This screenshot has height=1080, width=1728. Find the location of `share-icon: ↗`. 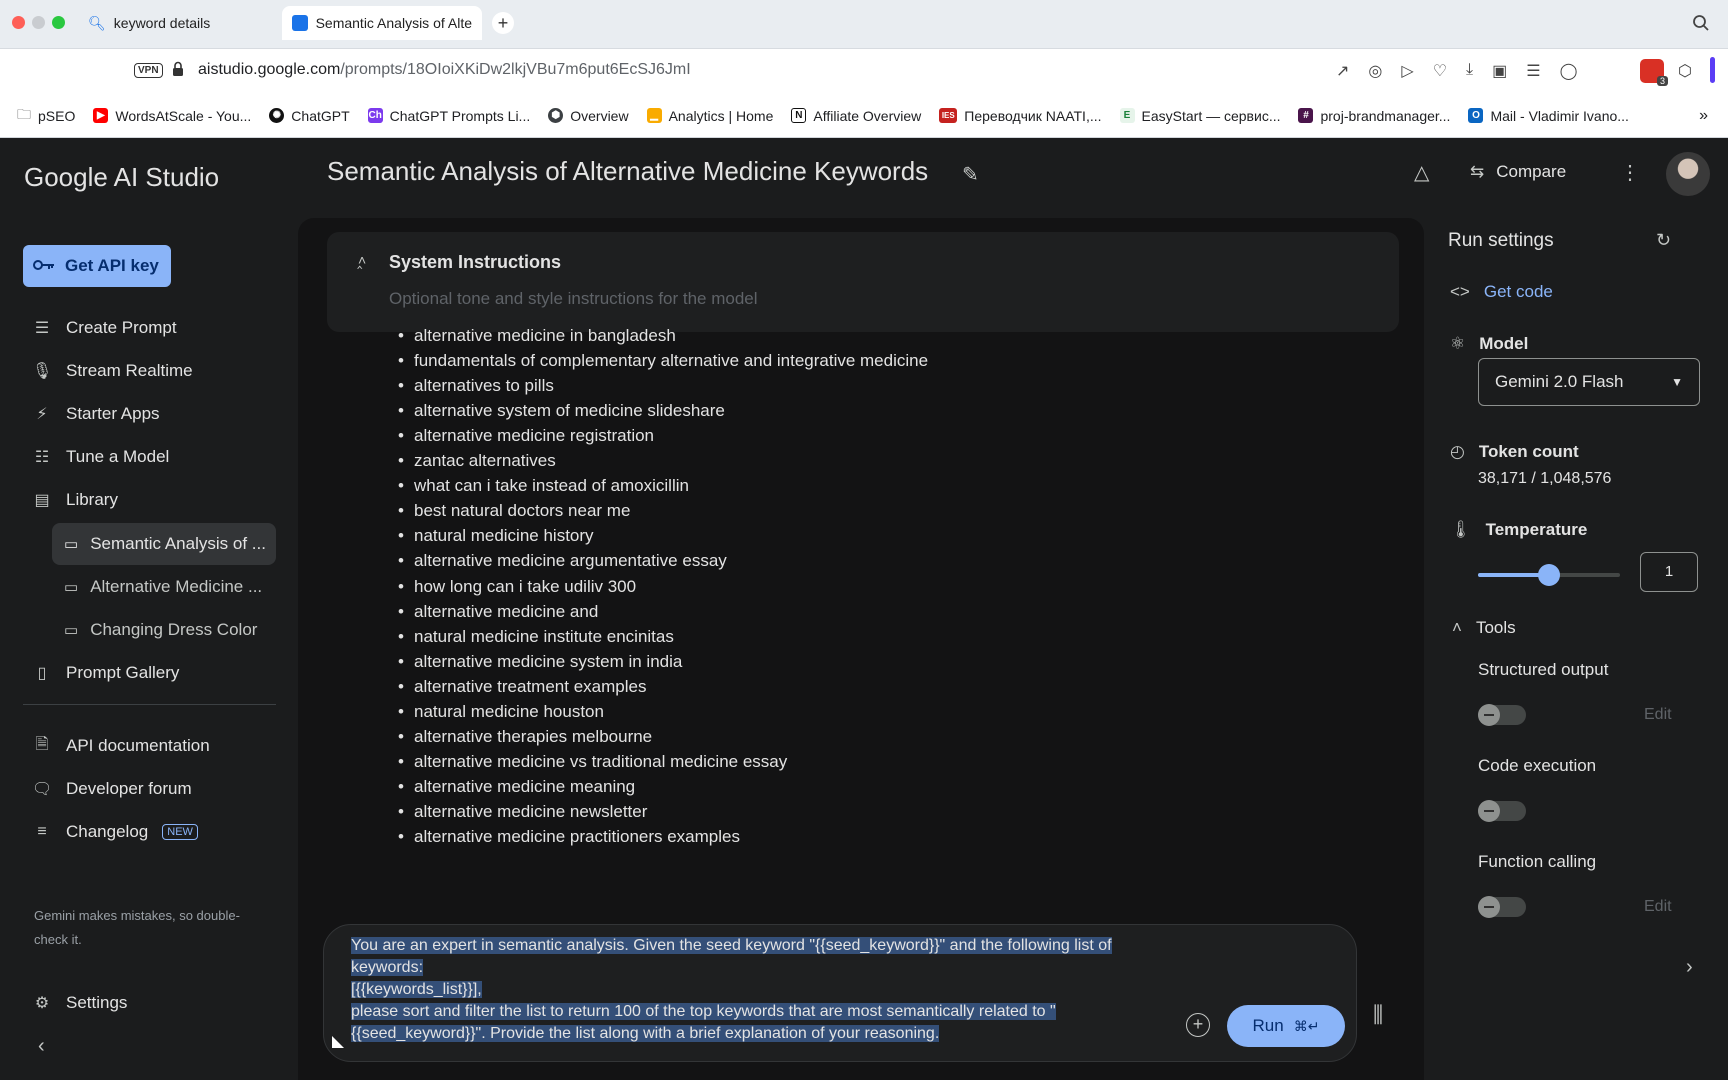

share-icon: ↗ is located at coordinates (1342, 71).